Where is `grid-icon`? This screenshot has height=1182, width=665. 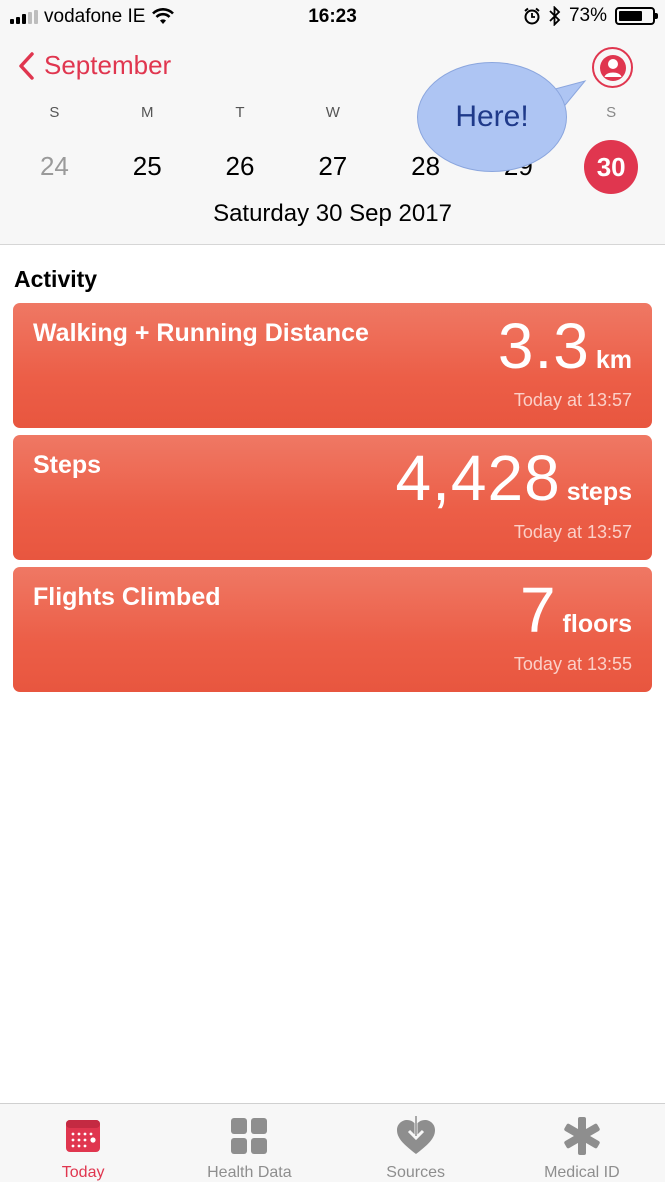 grid-icon is located at coordinates (249, 1136).